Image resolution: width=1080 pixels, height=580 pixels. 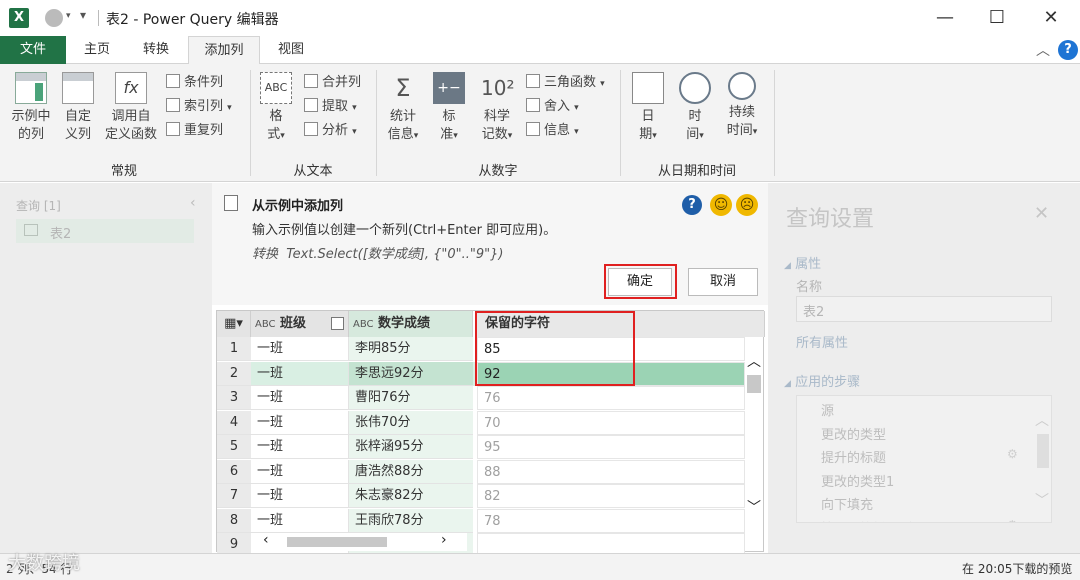 What do you see at coordinates (822, 380) in the screenshot?
I see `applied-steps-section: ◢ 应用的步骤` at bounding box center [822, 380].